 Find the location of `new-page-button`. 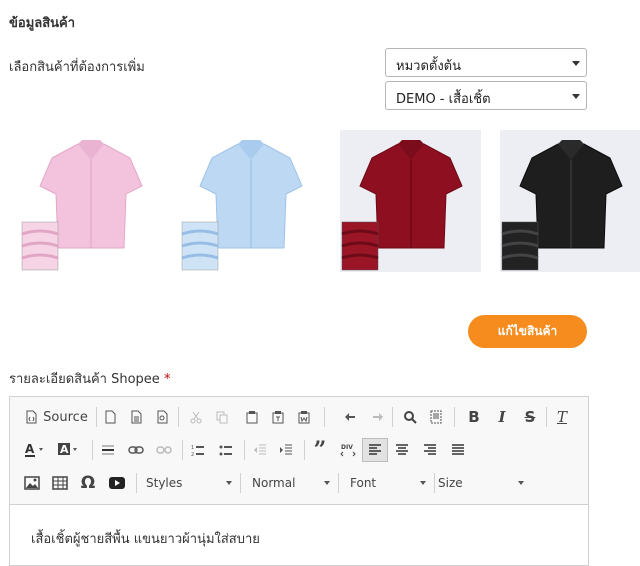

new-page-button is located at coordinates (110, 417).